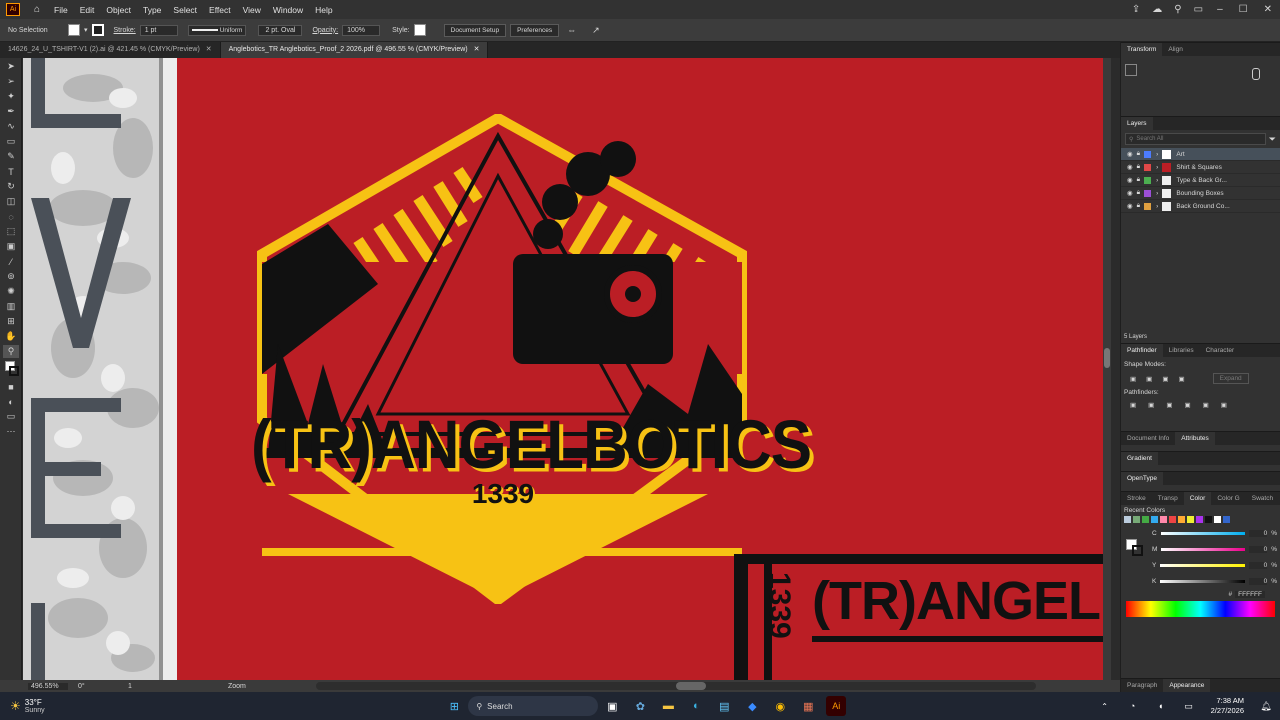 This screenshot has width=1280, height=720. What do you see at coordinates (125, 30) in the screenshot?
I see `stroke-label: Stroke:` at bounding box center [125, 30].